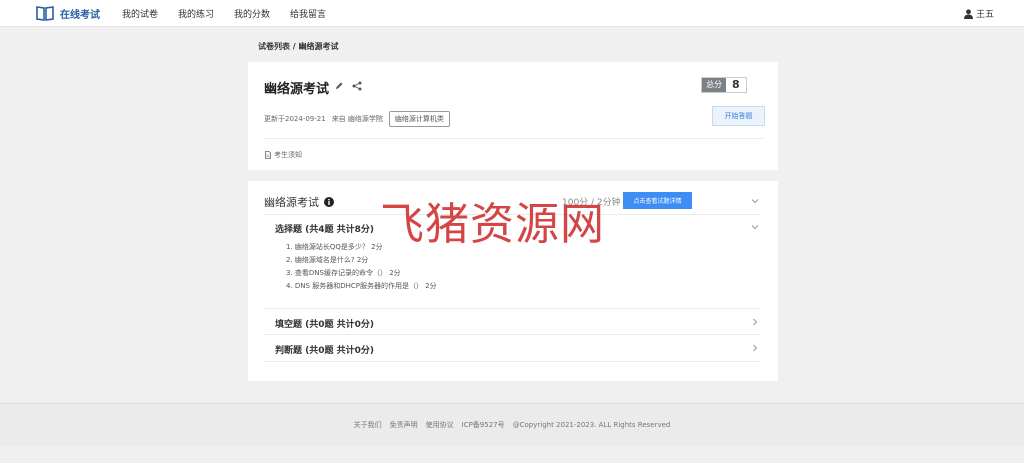  What do you see at coordinates (339, 86) in the screenshot?
I see `pencil-icon` at bounding box center [339, 86].